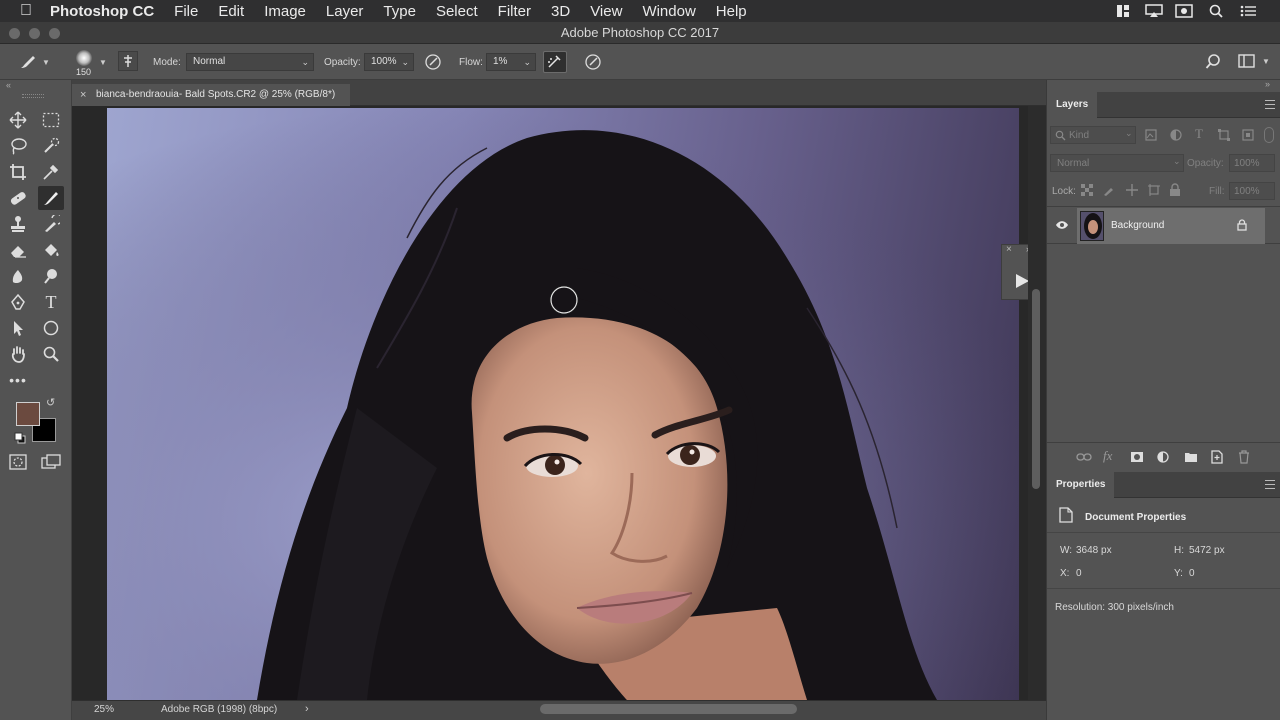 Image resolution: width=1280 pixels, height=720 pixels. I want to click on y-value: 0, so click(1192, 573).